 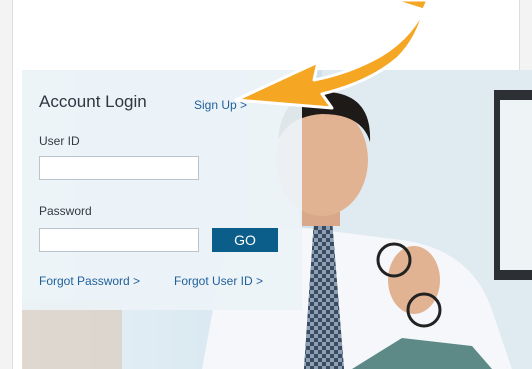 What do you see at coordinates (93, 101) in the screenshot?
I see `account-login-title: Account Login` at bounding box center [93, 101].